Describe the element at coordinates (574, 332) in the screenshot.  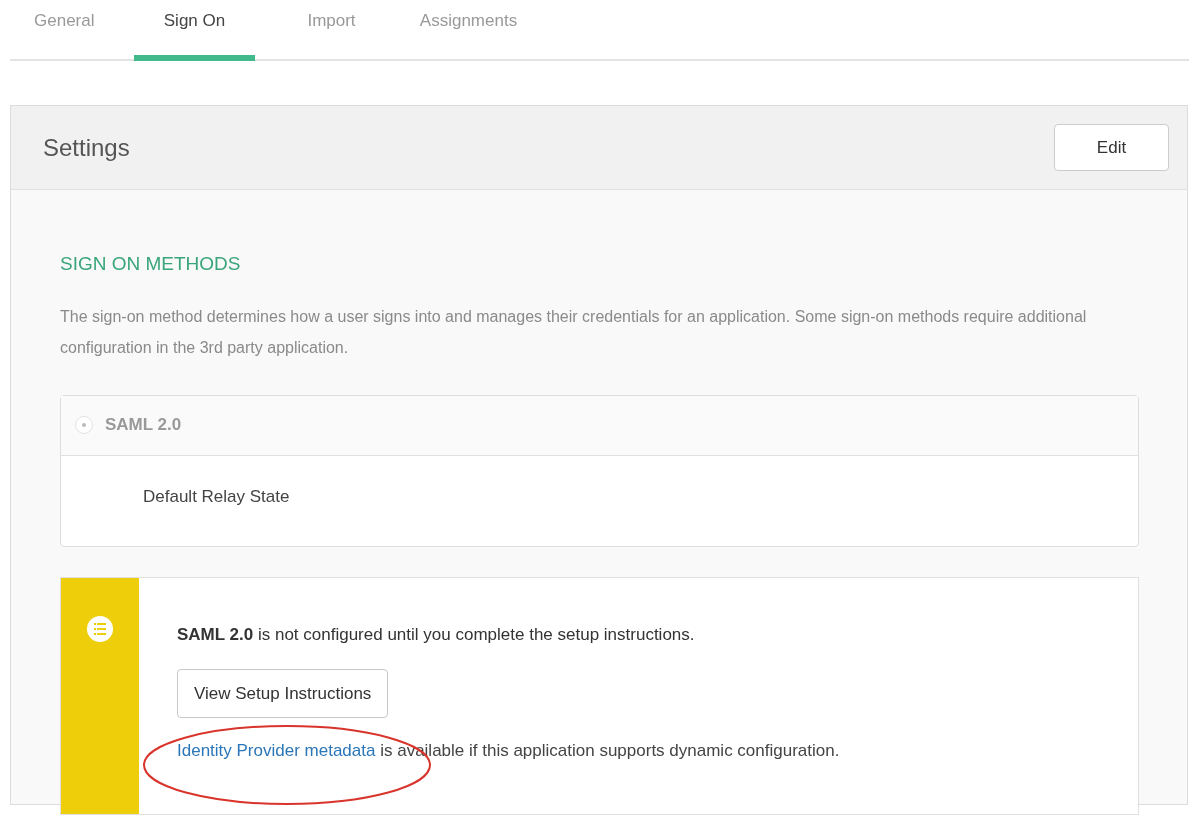
I see `section-description: The sign-on method determines how a user signs into and manages their credentials for an application. Some sign-on methods require additional configuration in the 3rd party application.` at that location.